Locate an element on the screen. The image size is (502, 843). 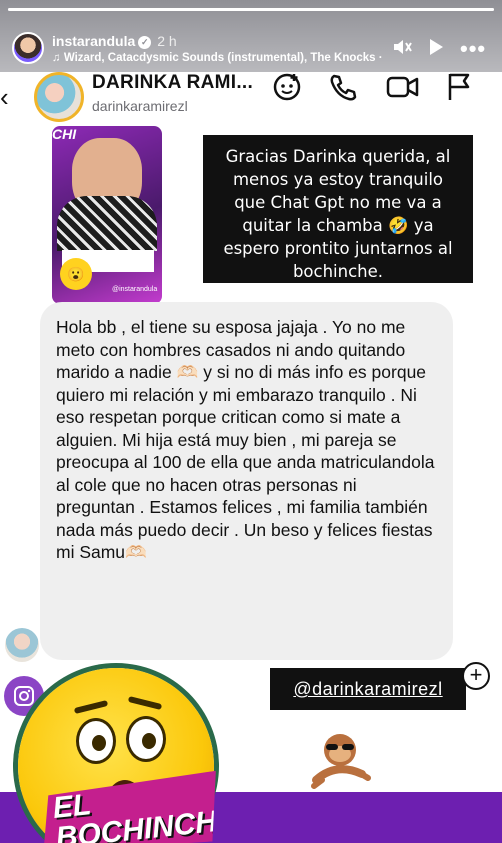
left-eye is located at coordinates (96, 741).